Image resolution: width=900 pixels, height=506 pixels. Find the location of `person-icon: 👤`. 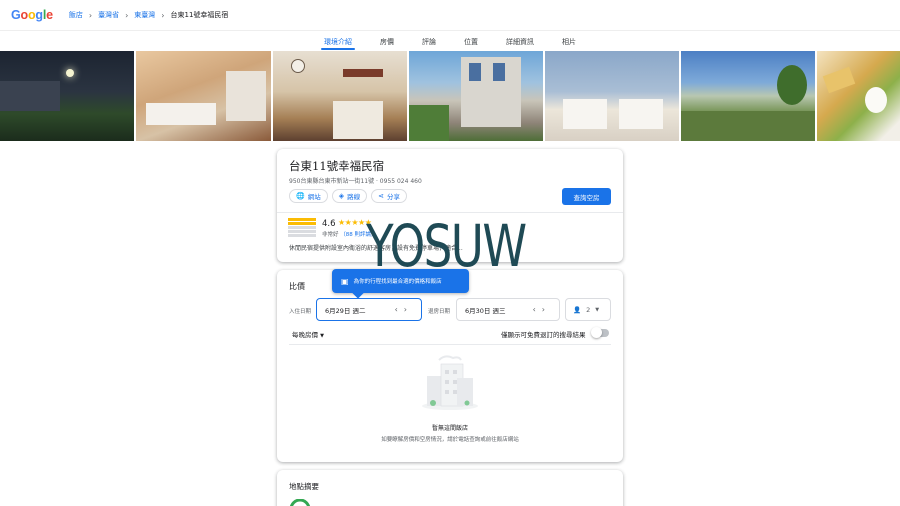

person-icon: 👤 is located at coordinates (577, 309).